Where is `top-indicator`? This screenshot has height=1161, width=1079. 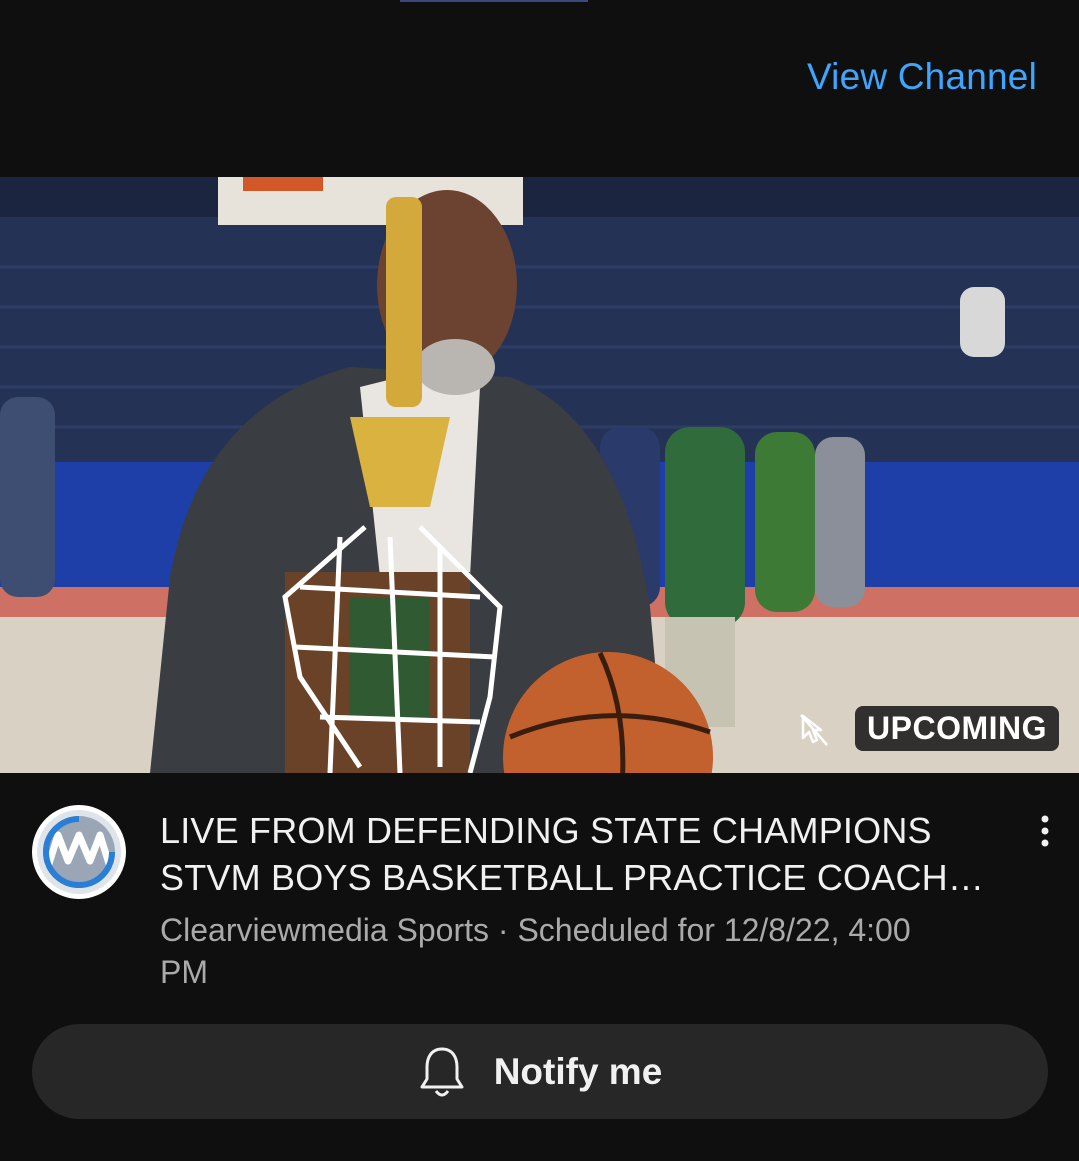
top-indicator is located at coordinates (494, 1).